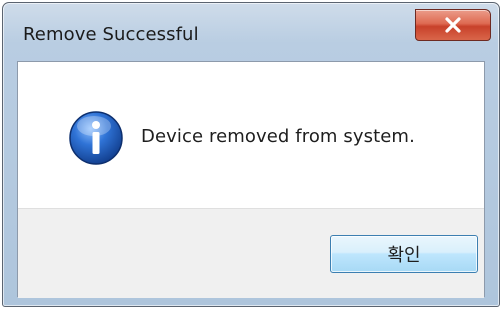  What do you see at coordinates (96, 138) in the screenshot?
I see `info-icon` at bounding box center [96, 138].